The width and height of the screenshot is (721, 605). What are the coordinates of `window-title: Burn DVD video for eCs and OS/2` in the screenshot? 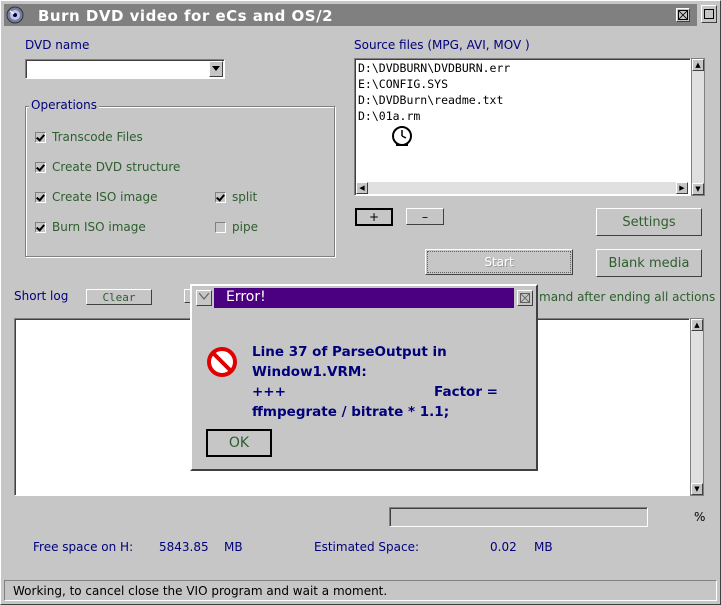 It's located at (186, 16).